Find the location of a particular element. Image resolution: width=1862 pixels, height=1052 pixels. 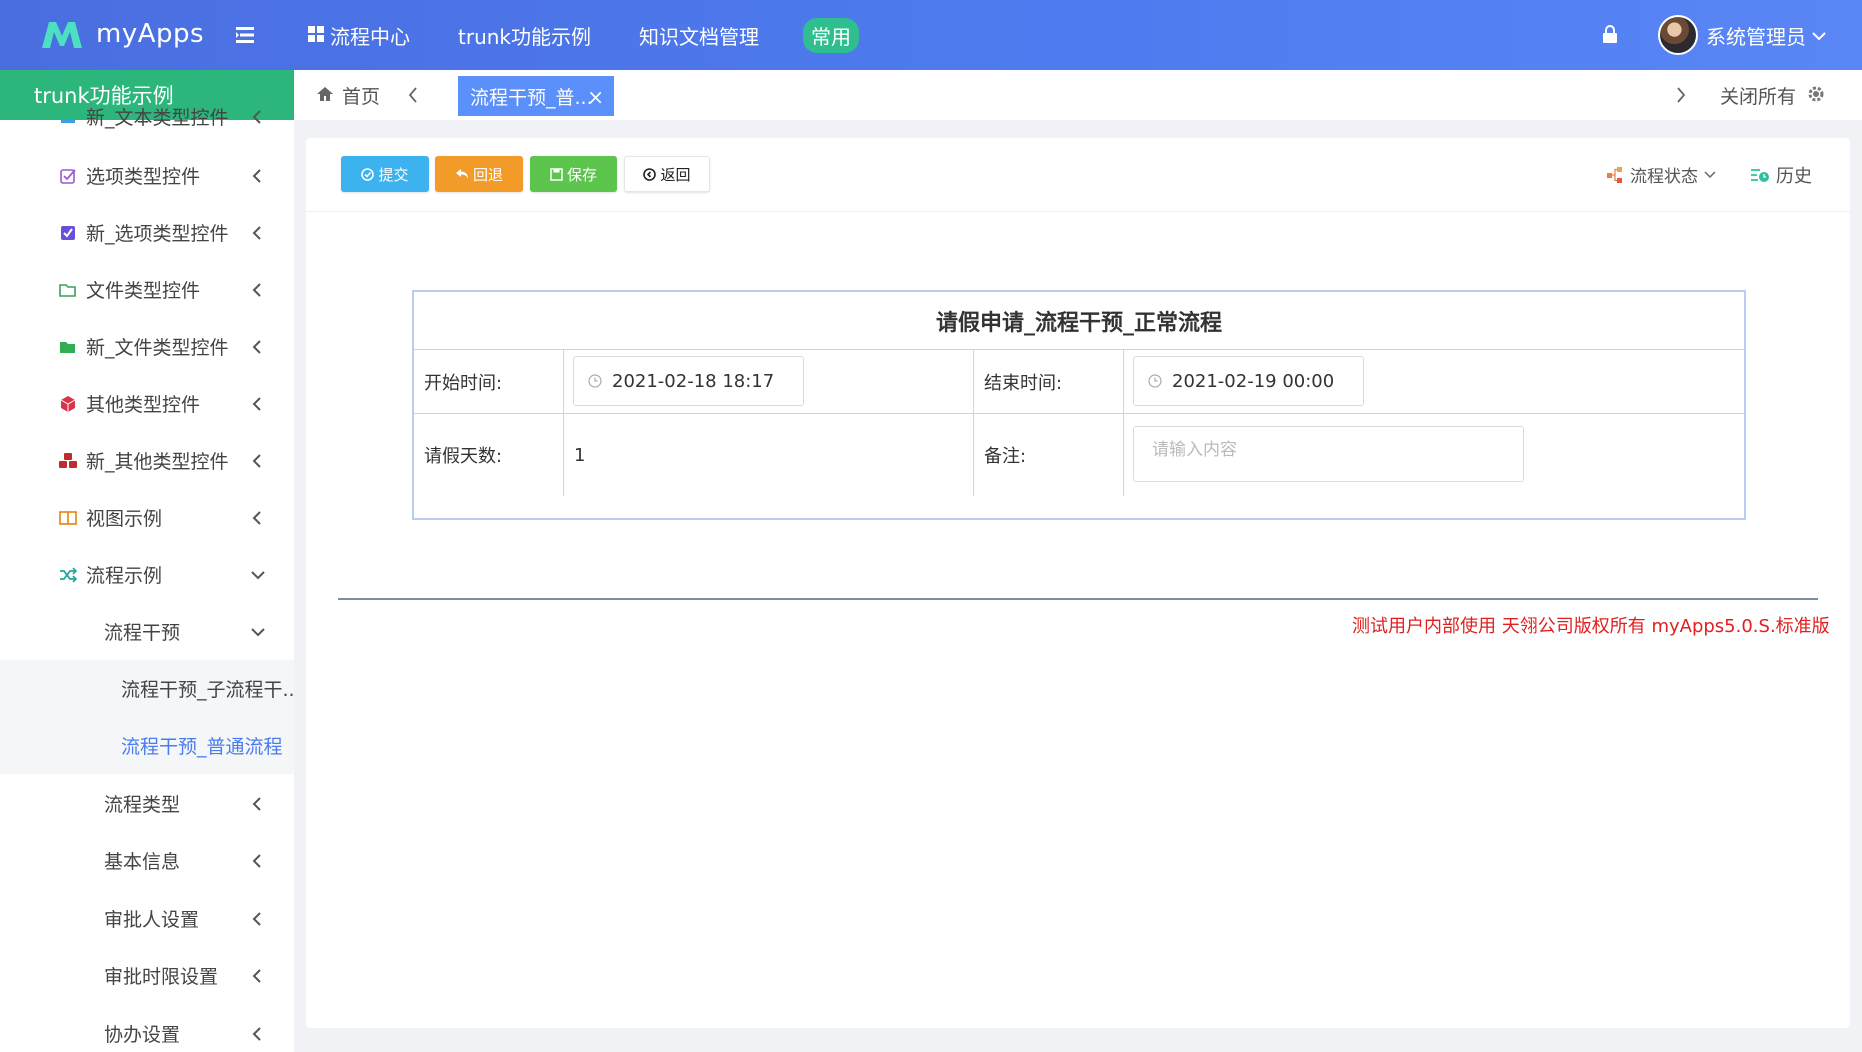

sidebar-item-flow-intervention: 流程干预 is located at coordinates (147, 631).